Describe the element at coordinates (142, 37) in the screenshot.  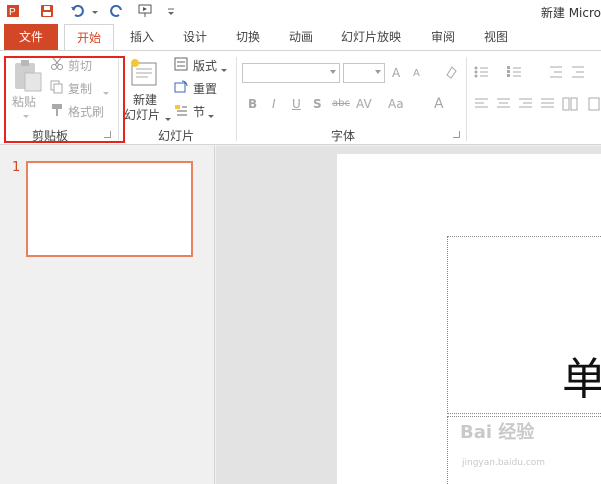
I see `tab-insert: 插入` at that location.